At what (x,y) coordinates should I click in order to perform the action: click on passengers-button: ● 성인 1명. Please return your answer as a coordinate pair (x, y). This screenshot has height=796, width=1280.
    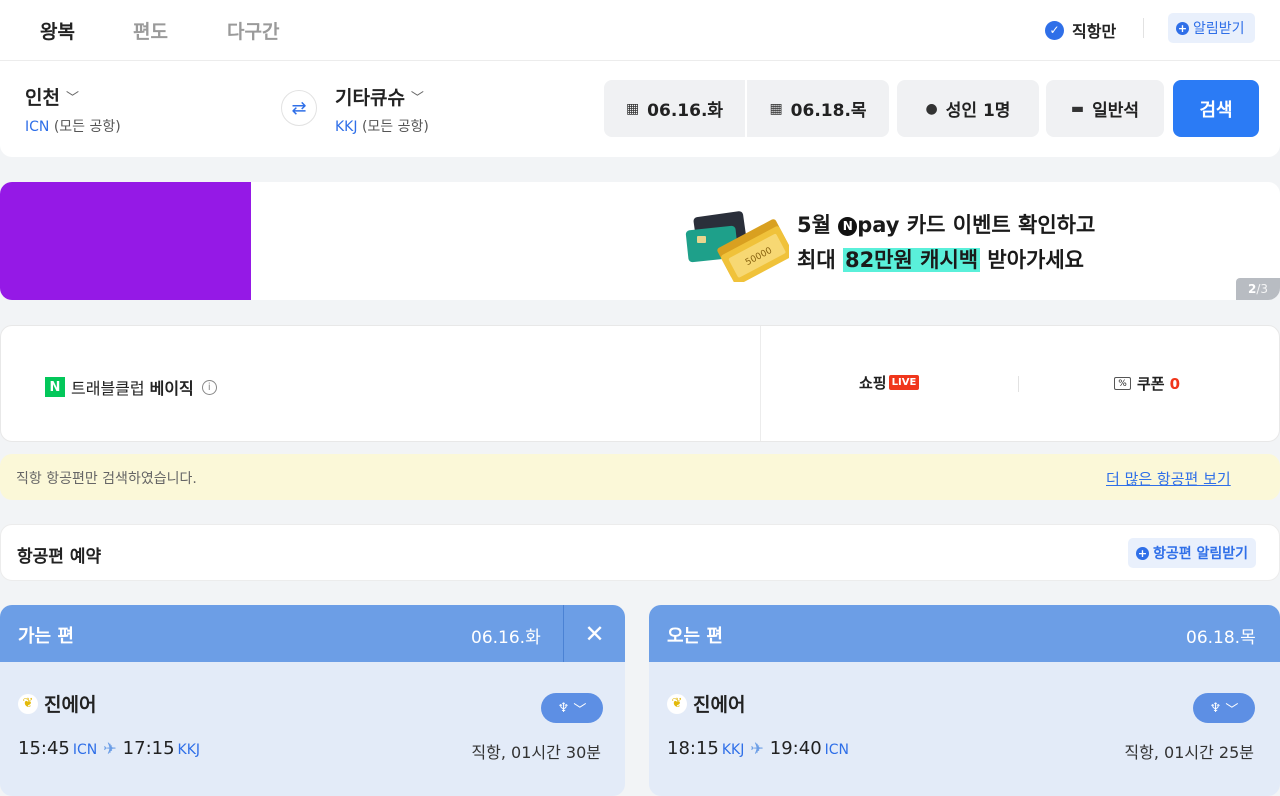
    Looking at the image, I should click on (968, 108).